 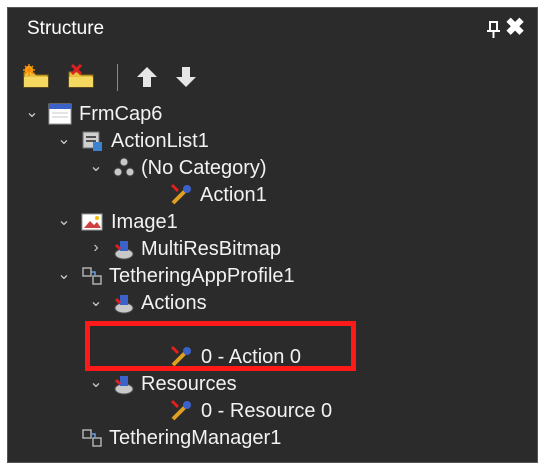 I want to click on chevron-right-icon: ›, so click(x=96, y=248).